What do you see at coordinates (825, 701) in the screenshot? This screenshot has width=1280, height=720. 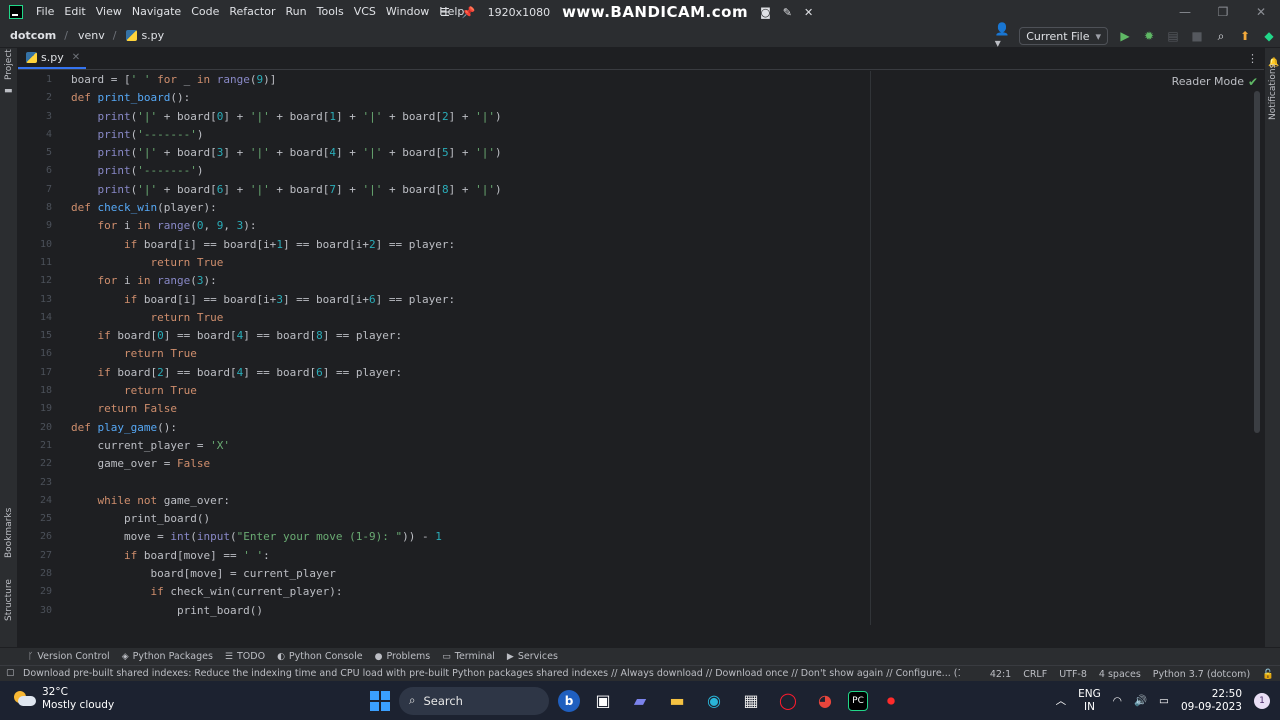 I see `chrome-icon: ◕` at bounding box center [825, 701].